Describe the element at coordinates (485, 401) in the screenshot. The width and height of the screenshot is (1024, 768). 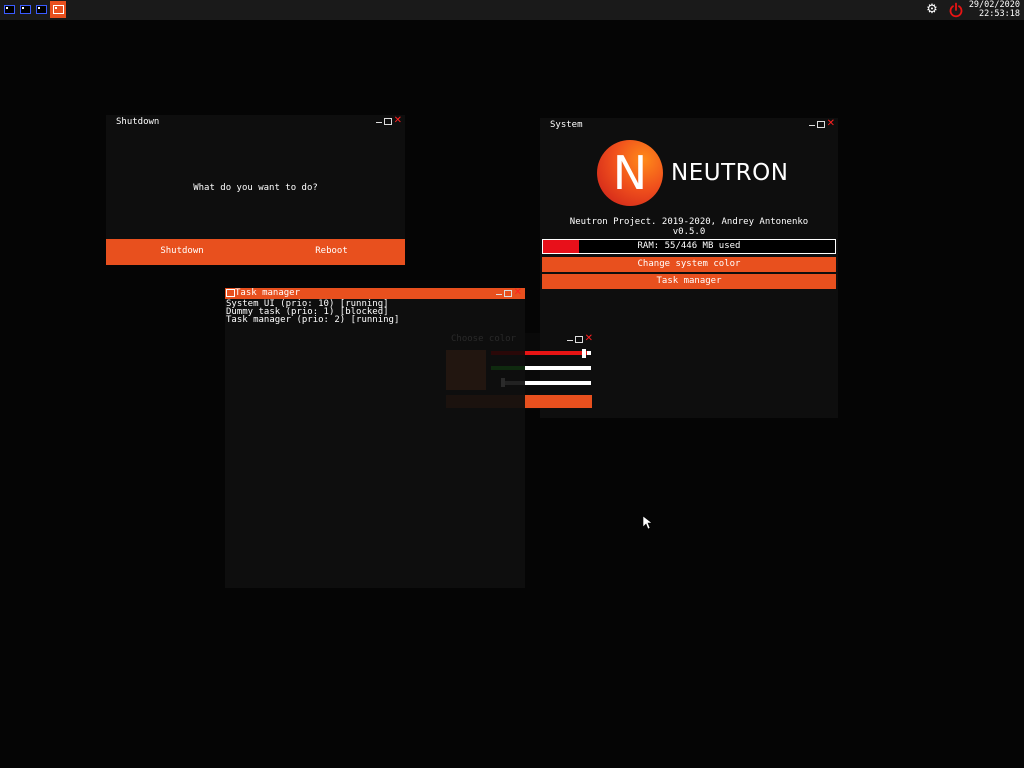
I see `apply-button-ghost` at that location.